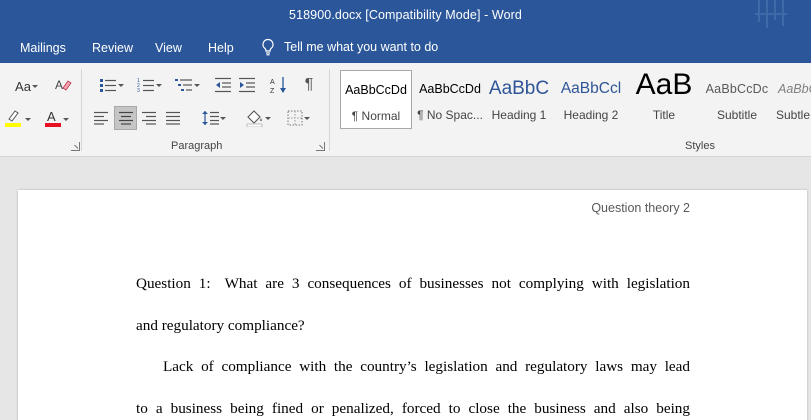 This screenshot has width=811, height=420. I want to click on shading-button, so click(255, 118).